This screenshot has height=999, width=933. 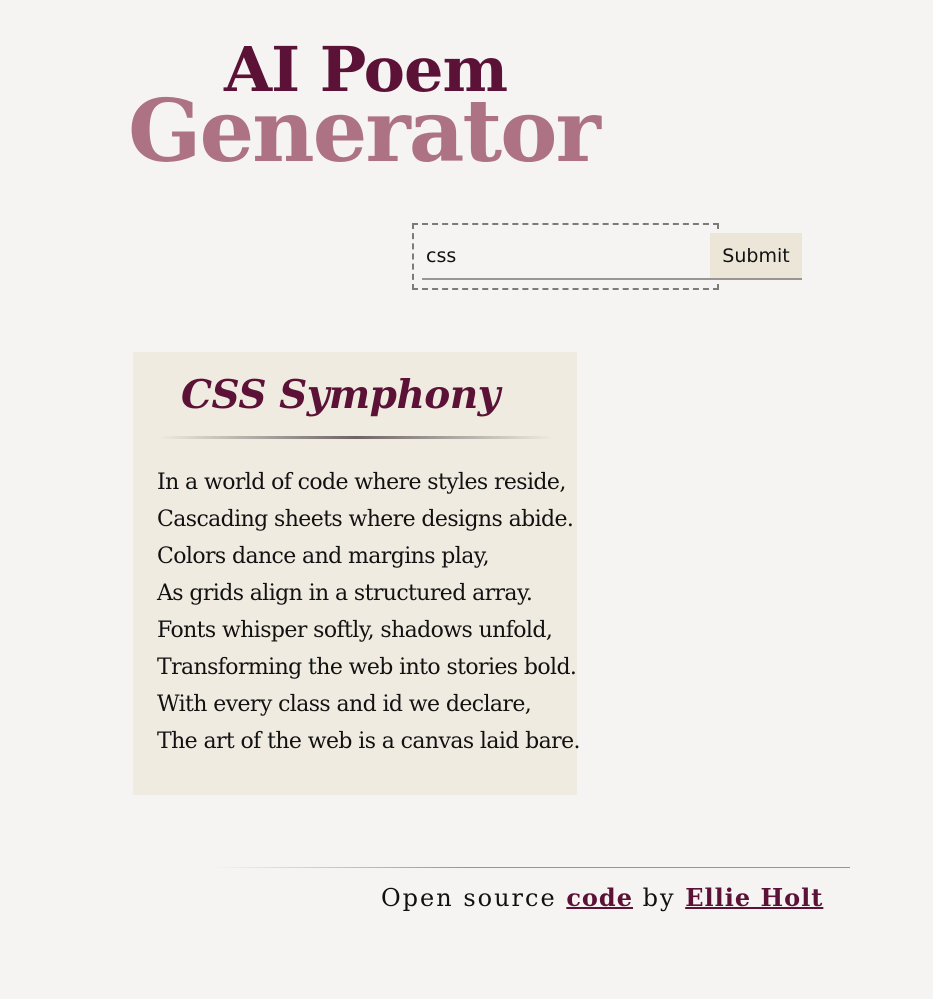 I want to click on poem-line: Colors dance and margins play,, so click(x=323, y=556).